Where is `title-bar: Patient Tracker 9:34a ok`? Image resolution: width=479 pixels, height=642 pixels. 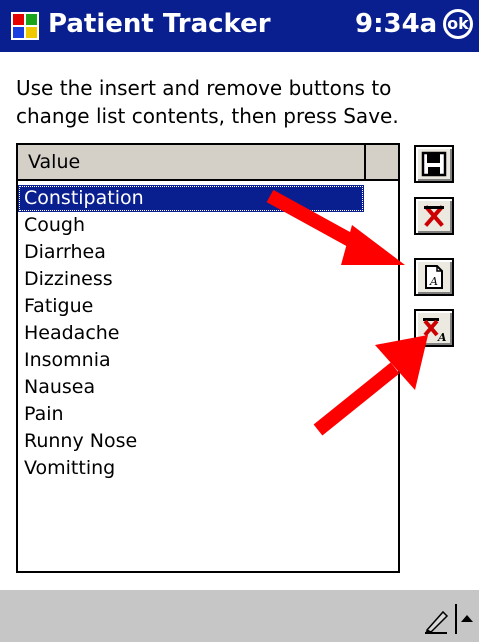
title-bar: Patient Tracker 9:34a ok is located at coordinates (239, 26).